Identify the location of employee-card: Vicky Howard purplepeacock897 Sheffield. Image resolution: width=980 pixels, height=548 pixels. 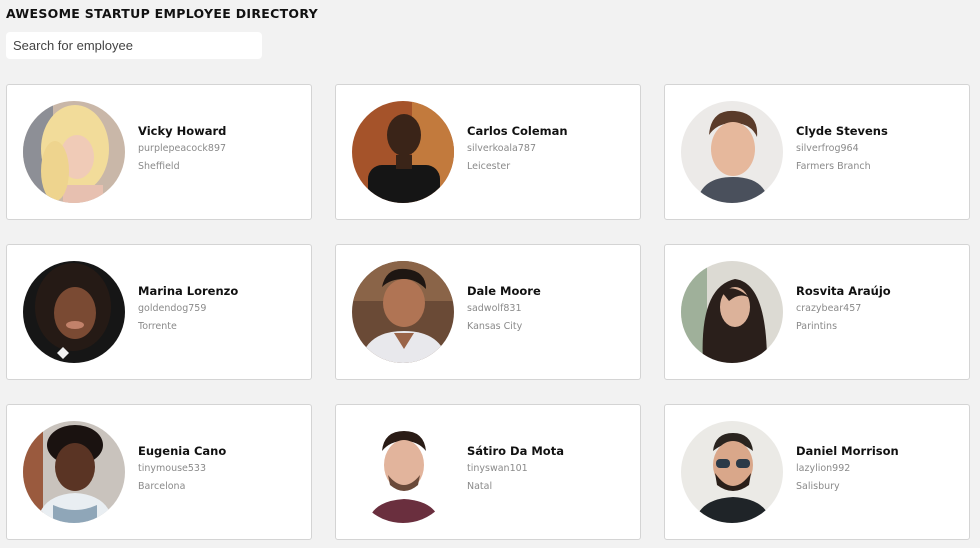
(159, 152).